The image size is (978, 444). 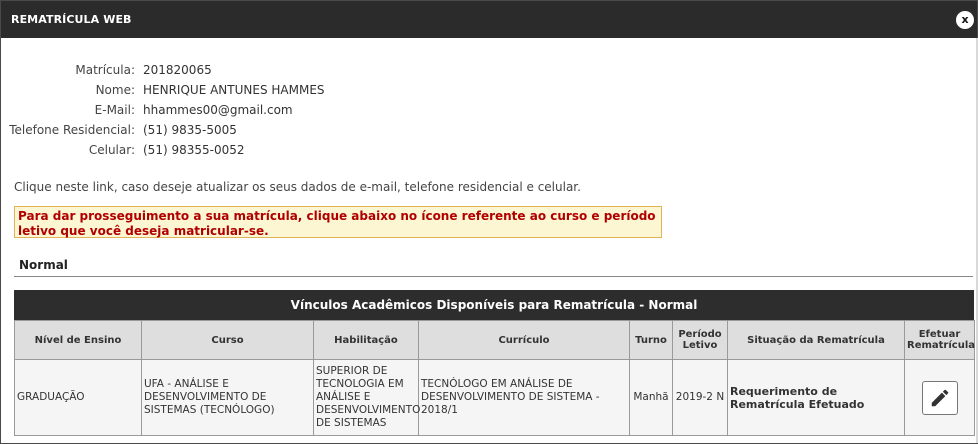 I want to click on telefone-row: Telefone Residencial: (51) 9835-5005, so click(x=119, y=131).